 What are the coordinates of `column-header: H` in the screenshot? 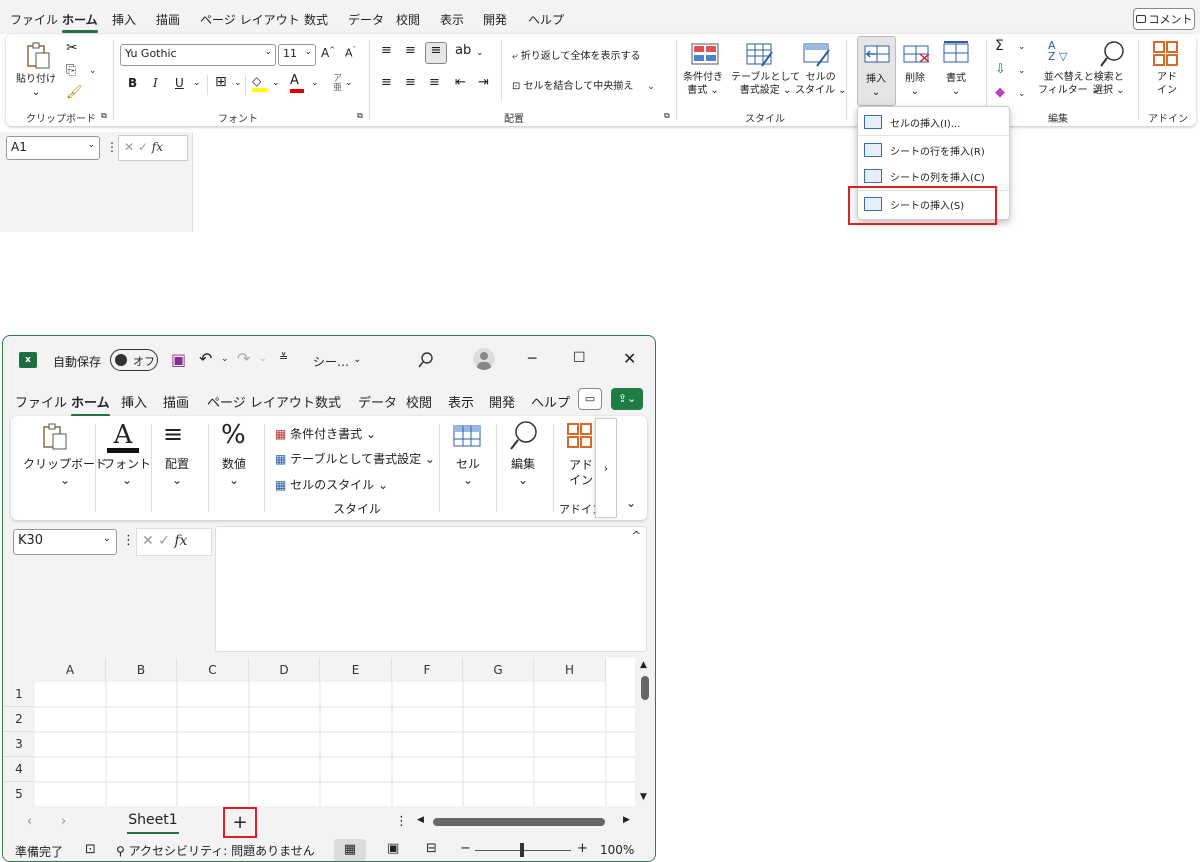 It's located at (570, 670).